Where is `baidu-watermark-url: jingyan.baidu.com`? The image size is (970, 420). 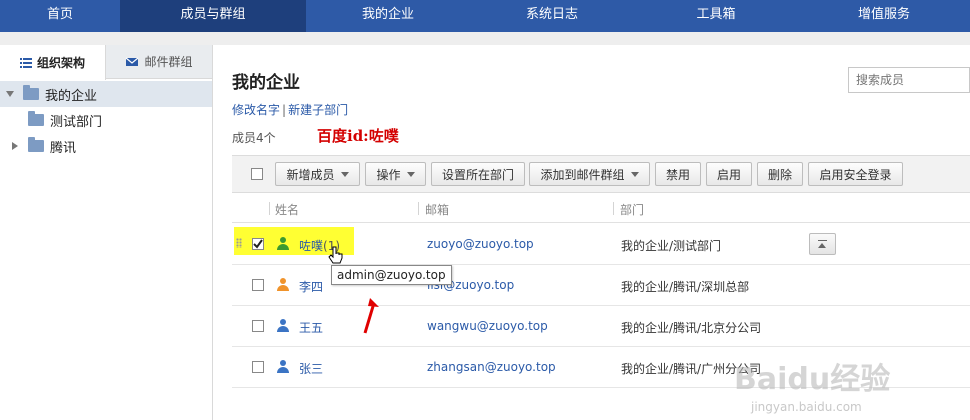
baidu-watermark-url: jingyan.baidu.com is located at coordinates (806, 407).